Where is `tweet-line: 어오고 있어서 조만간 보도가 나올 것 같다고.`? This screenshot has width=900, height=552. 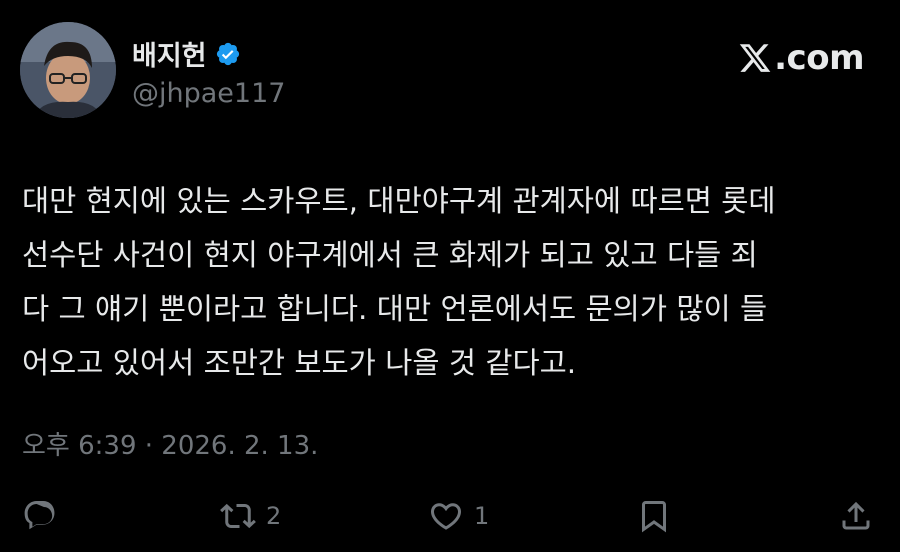 tweet-line: 어오고 있어서 조만간 보도가 나올 것 같다고. is located at coordinates (299, 363).